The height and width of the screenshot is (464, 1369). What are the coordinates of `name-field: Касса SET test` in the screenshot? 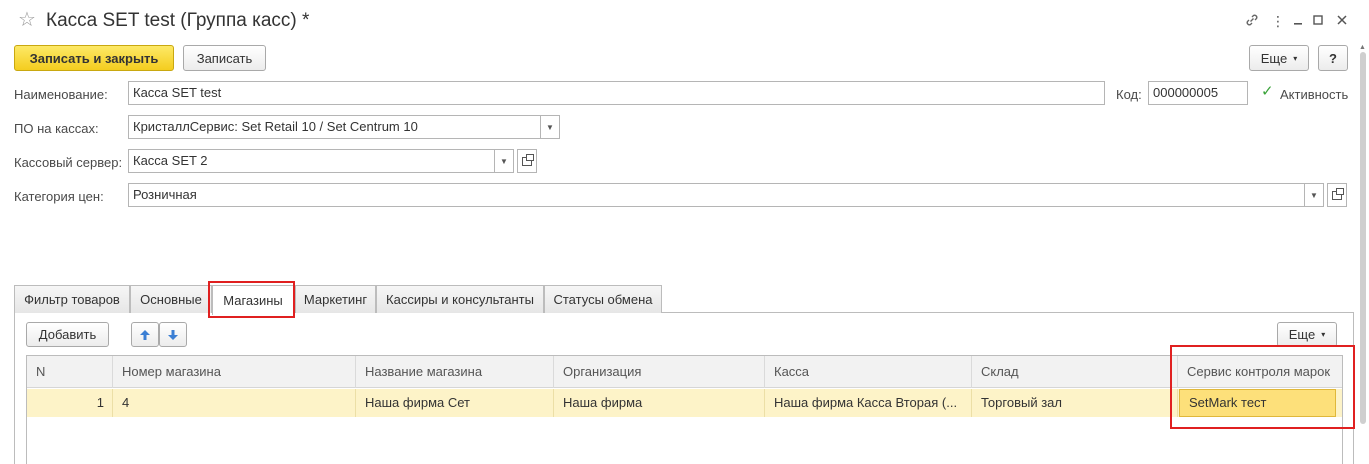 It's located at (616, 93).